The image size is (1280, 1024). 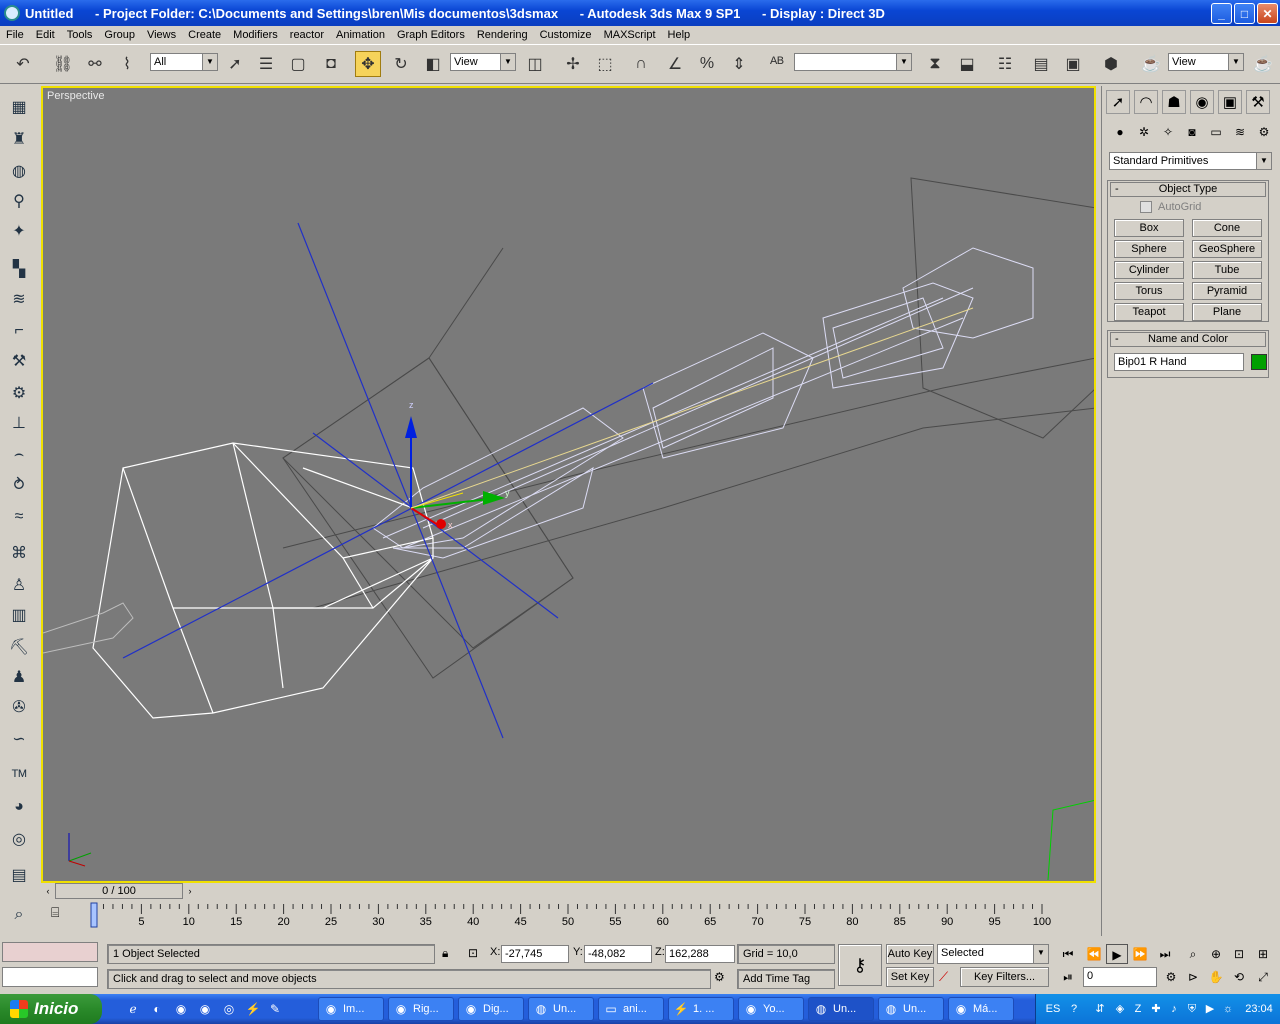 What do you see at coordinates (1216, 132) in the screenshot?
I see `helpers-sub-icon: ▭` at bounding box center [1216, 132].